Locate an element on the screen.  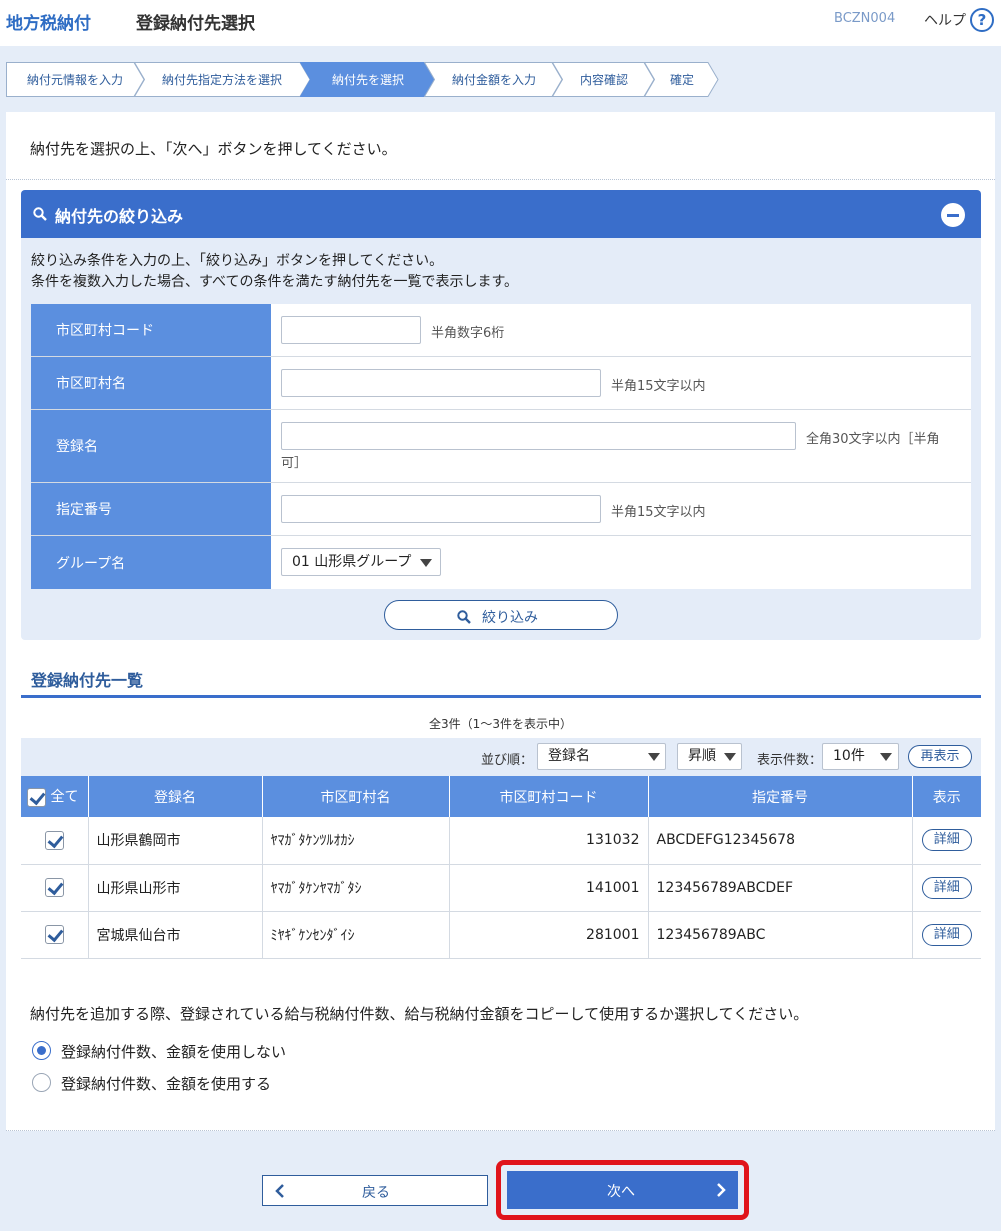
sort-select: 登録名 is located at coordinates (601, 756).